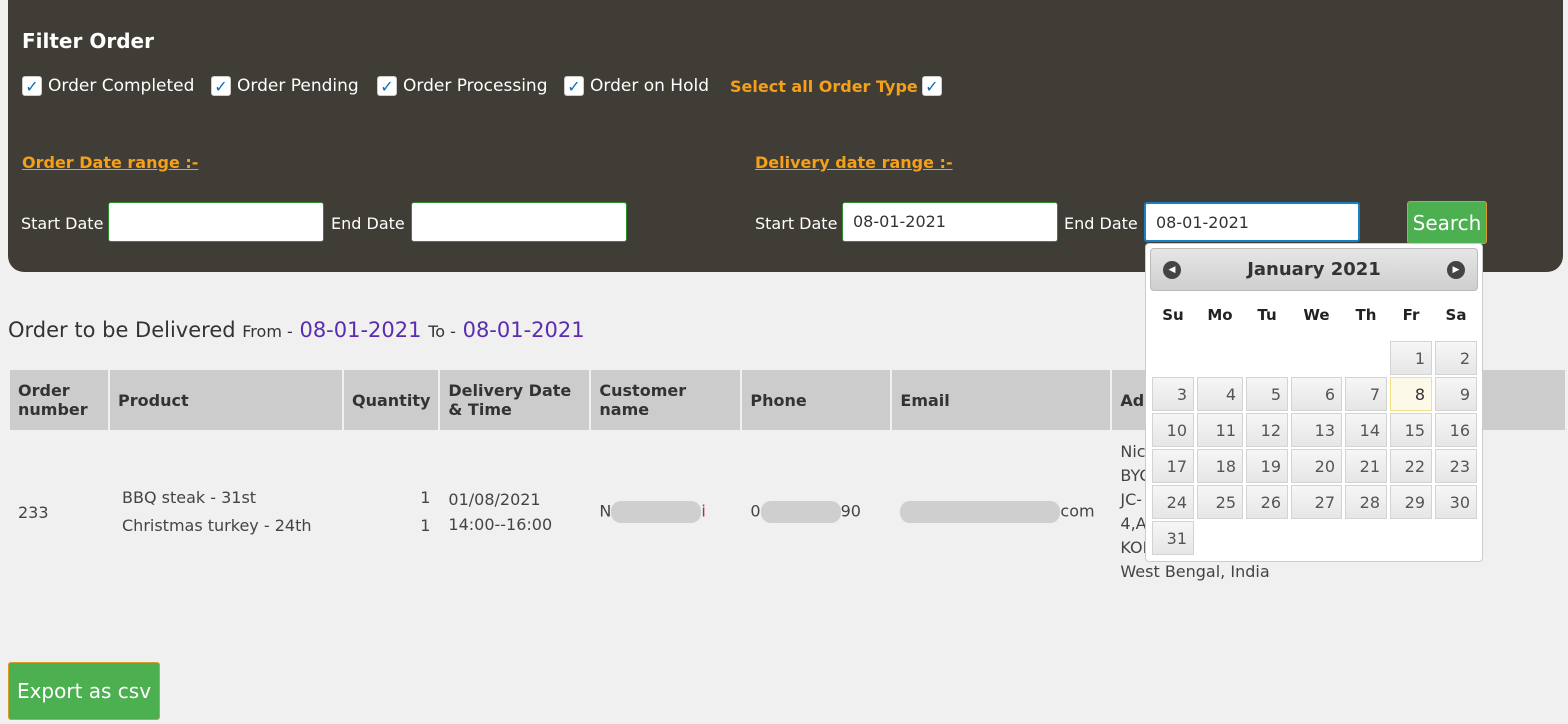 The image size is (1568, 724). What do you see at coordinates (1001, 400) in the screenshot?
I see `col-email: Email` at bounding box center [1001, 400].